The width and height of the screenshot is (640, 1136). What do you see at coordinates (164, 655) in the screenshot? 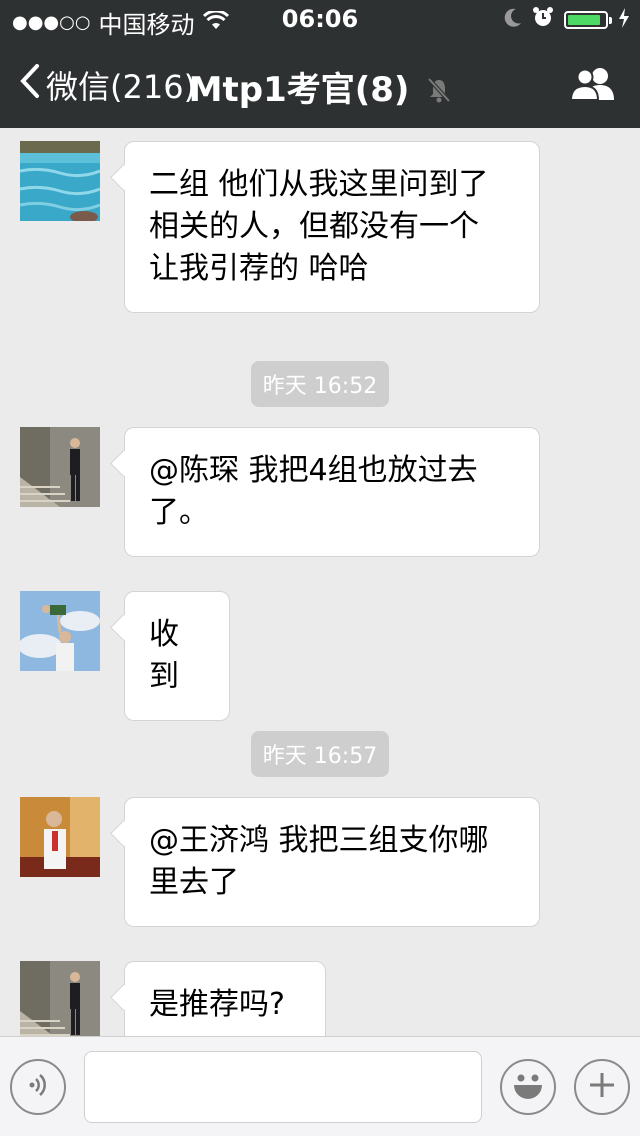
I see `message-text-line: 收到` at bounding box center [164, 655].